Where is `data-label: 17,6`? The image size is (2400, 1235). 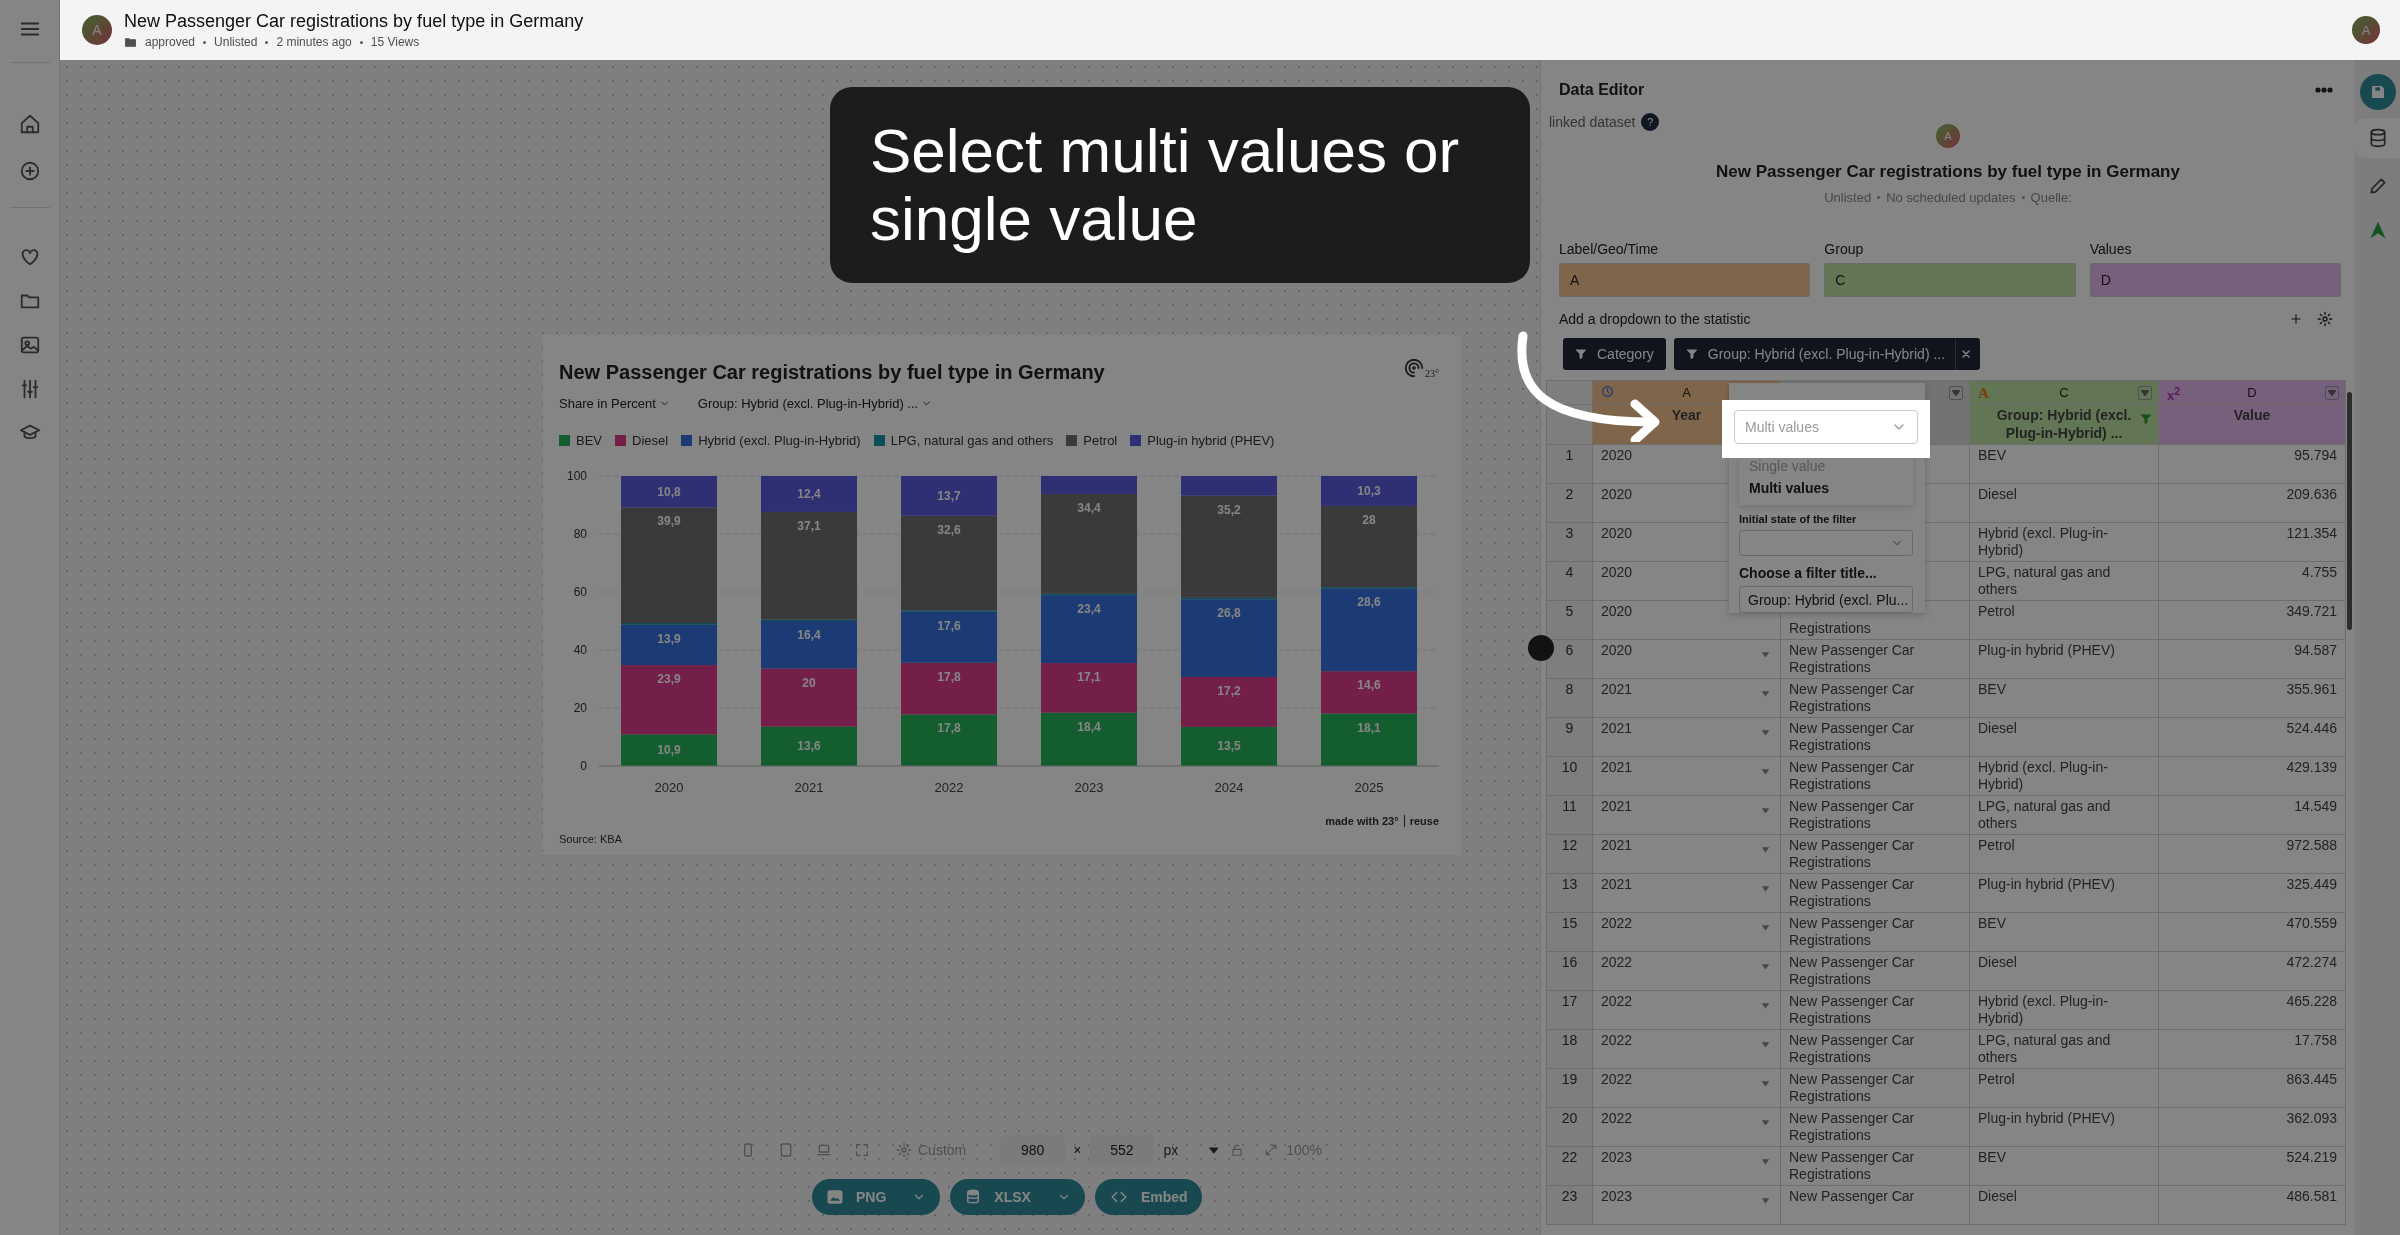
data-label: 17,6 is located at coordinates (949, 625).